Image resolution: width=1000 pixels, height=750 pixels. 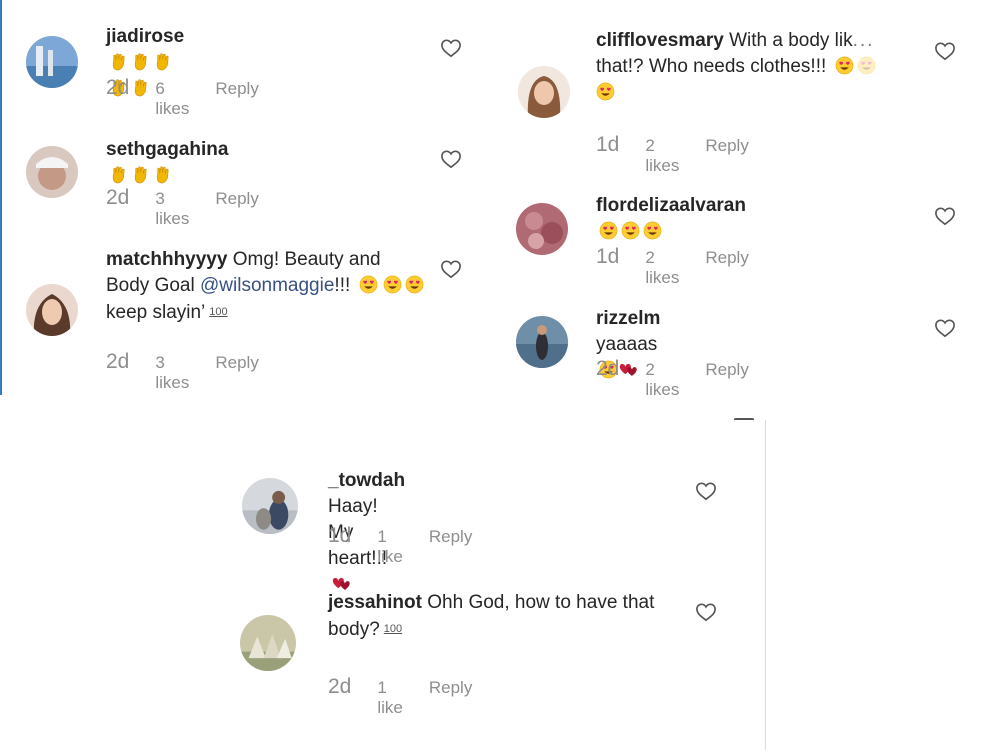 I want to click on mention-link: @wilsonmaggie, so click(x=267, y=285).